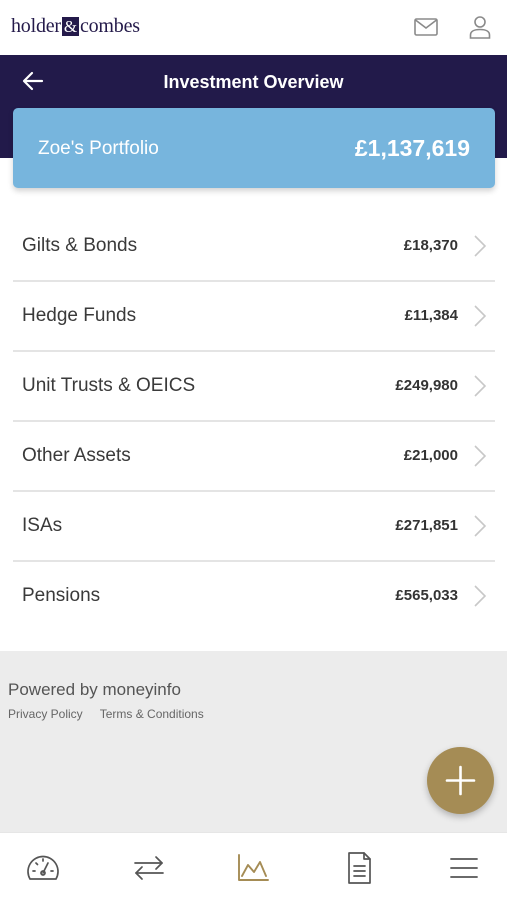 This screenshot has height=900, width=507. What do you see at coordinates (426, 385) in the screenshot?
I see `investment-amount: £249,980` at bounding box center [426, 385].